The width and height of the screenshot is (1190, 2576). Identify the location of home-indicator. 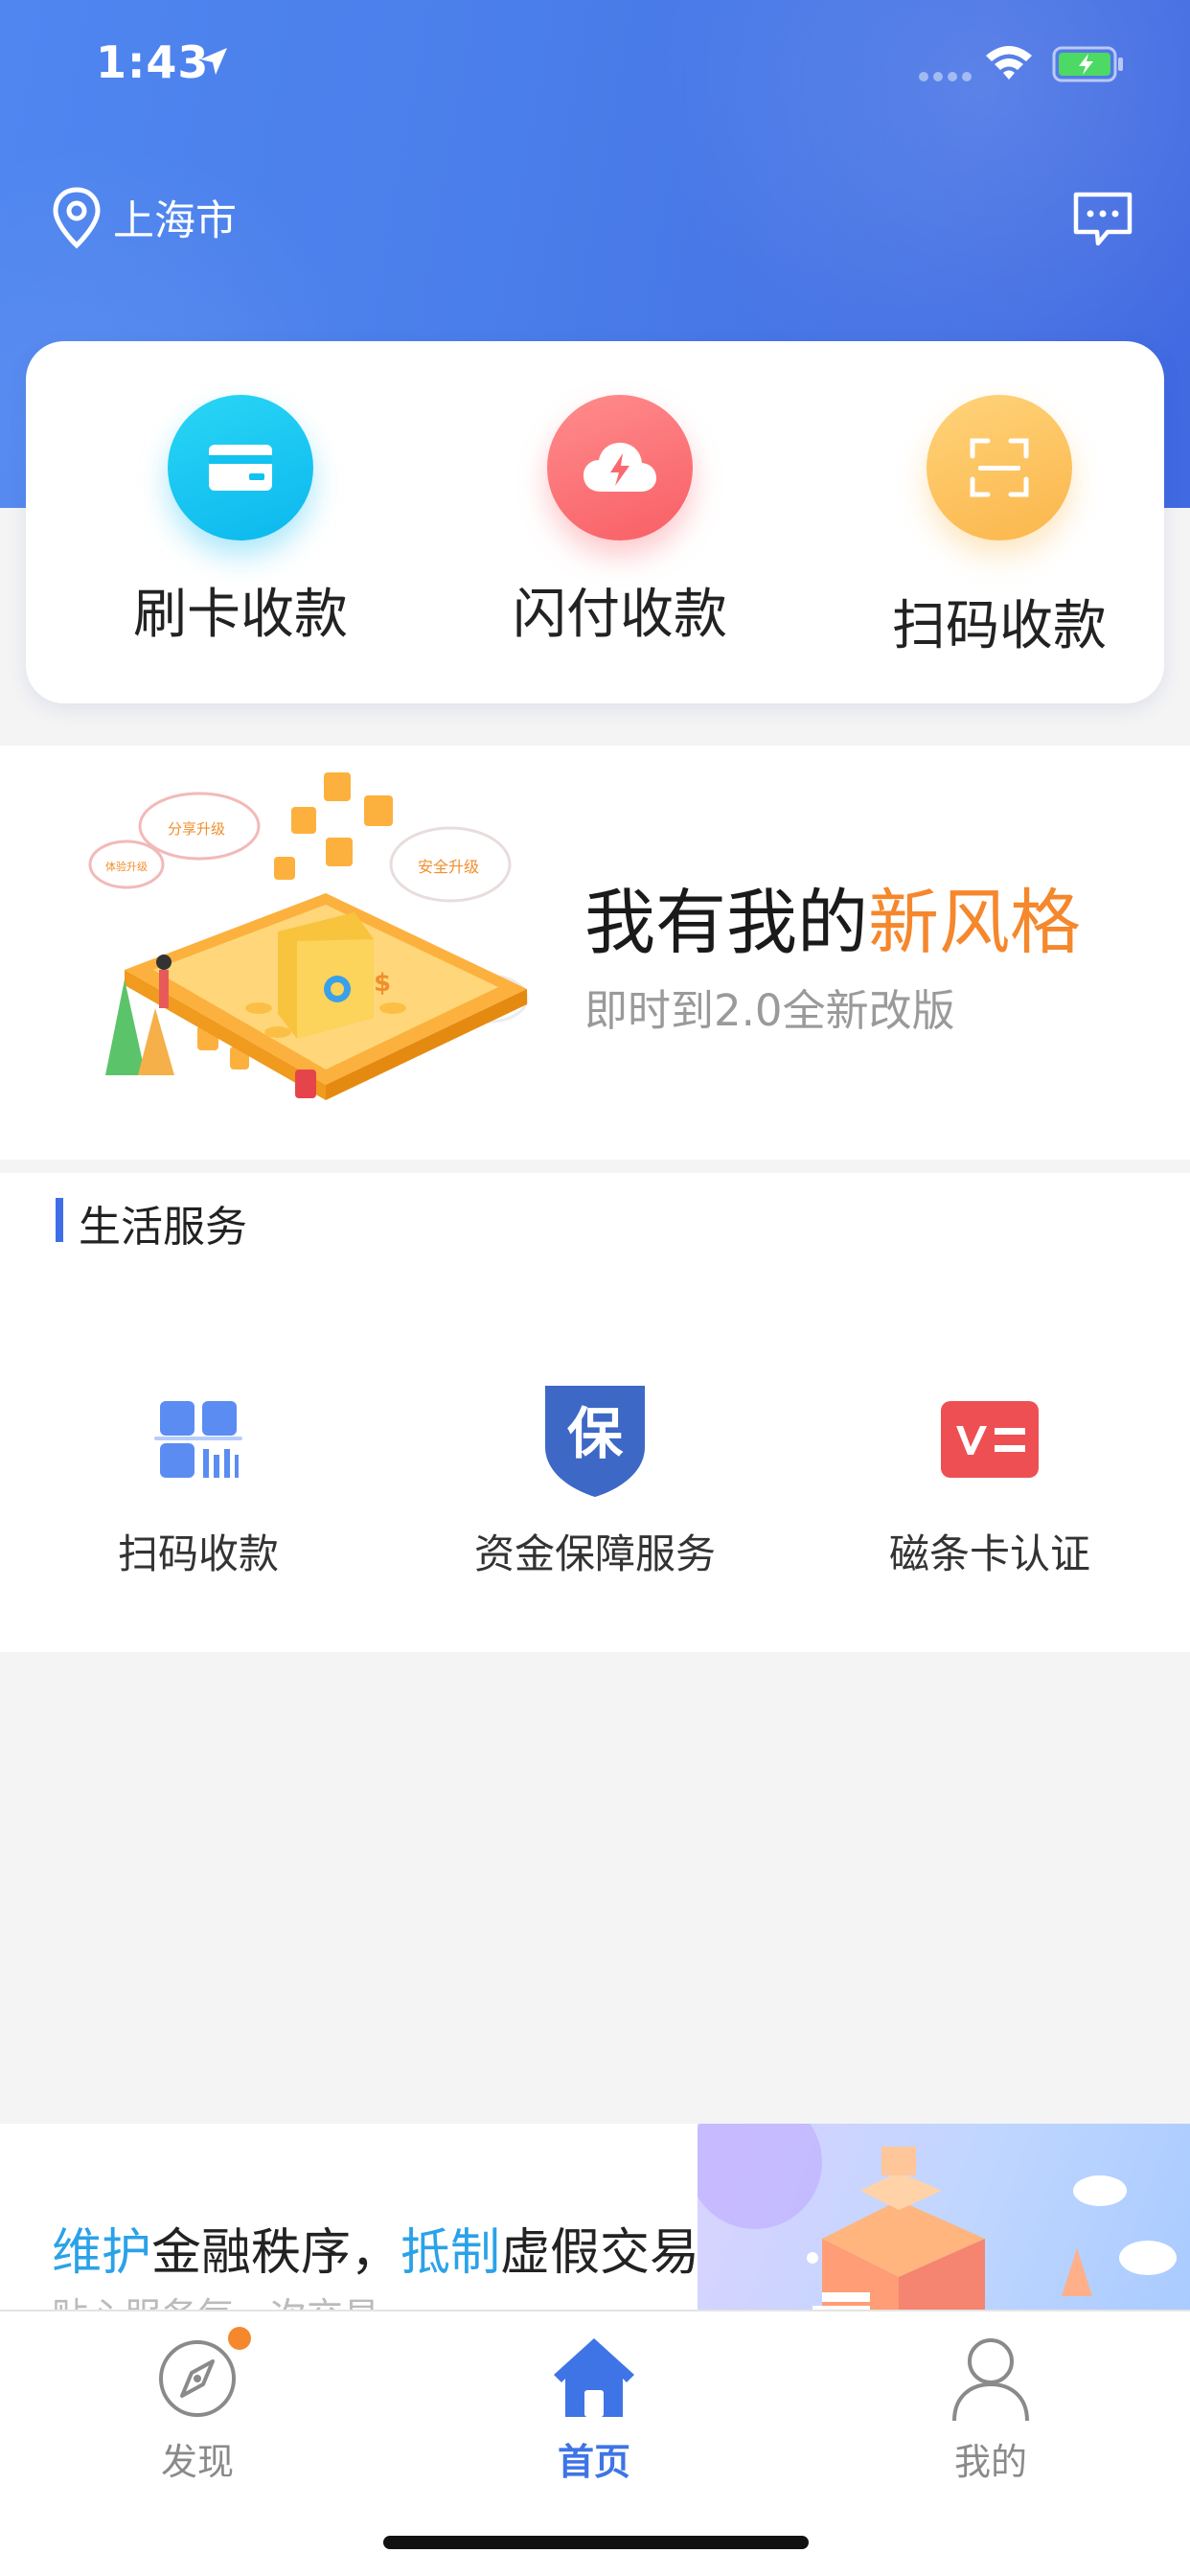
(596, 2542).